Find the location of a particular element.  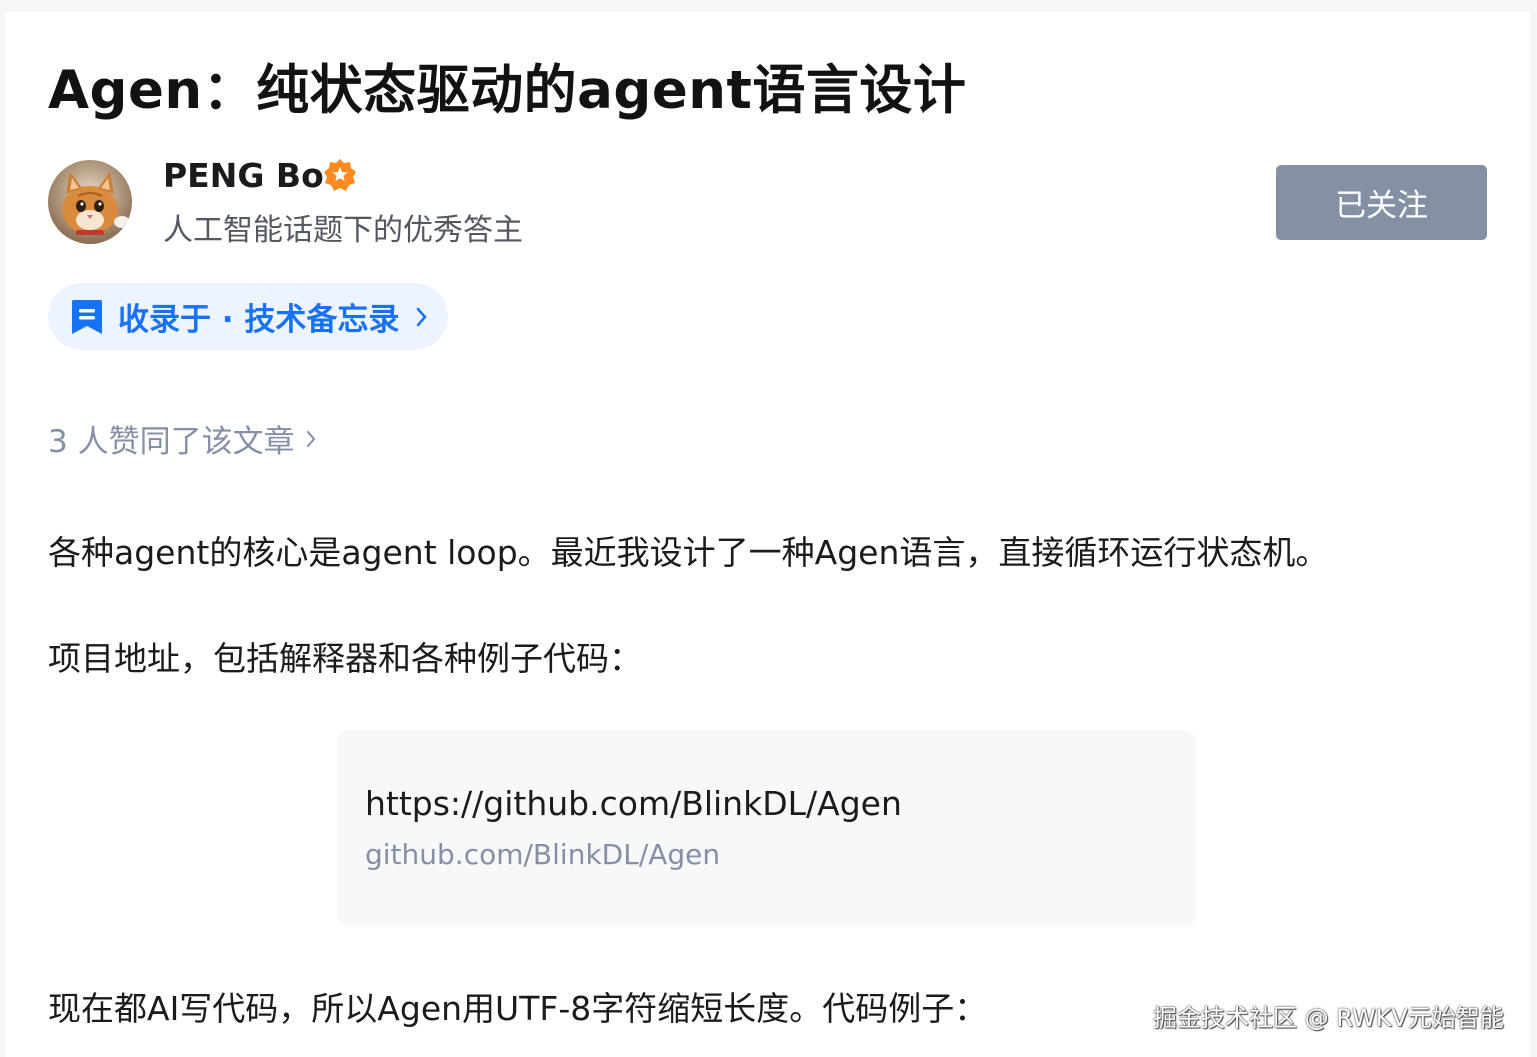

likes-link: 3 人赞同了该文章 is located at coordinates (182, 438).